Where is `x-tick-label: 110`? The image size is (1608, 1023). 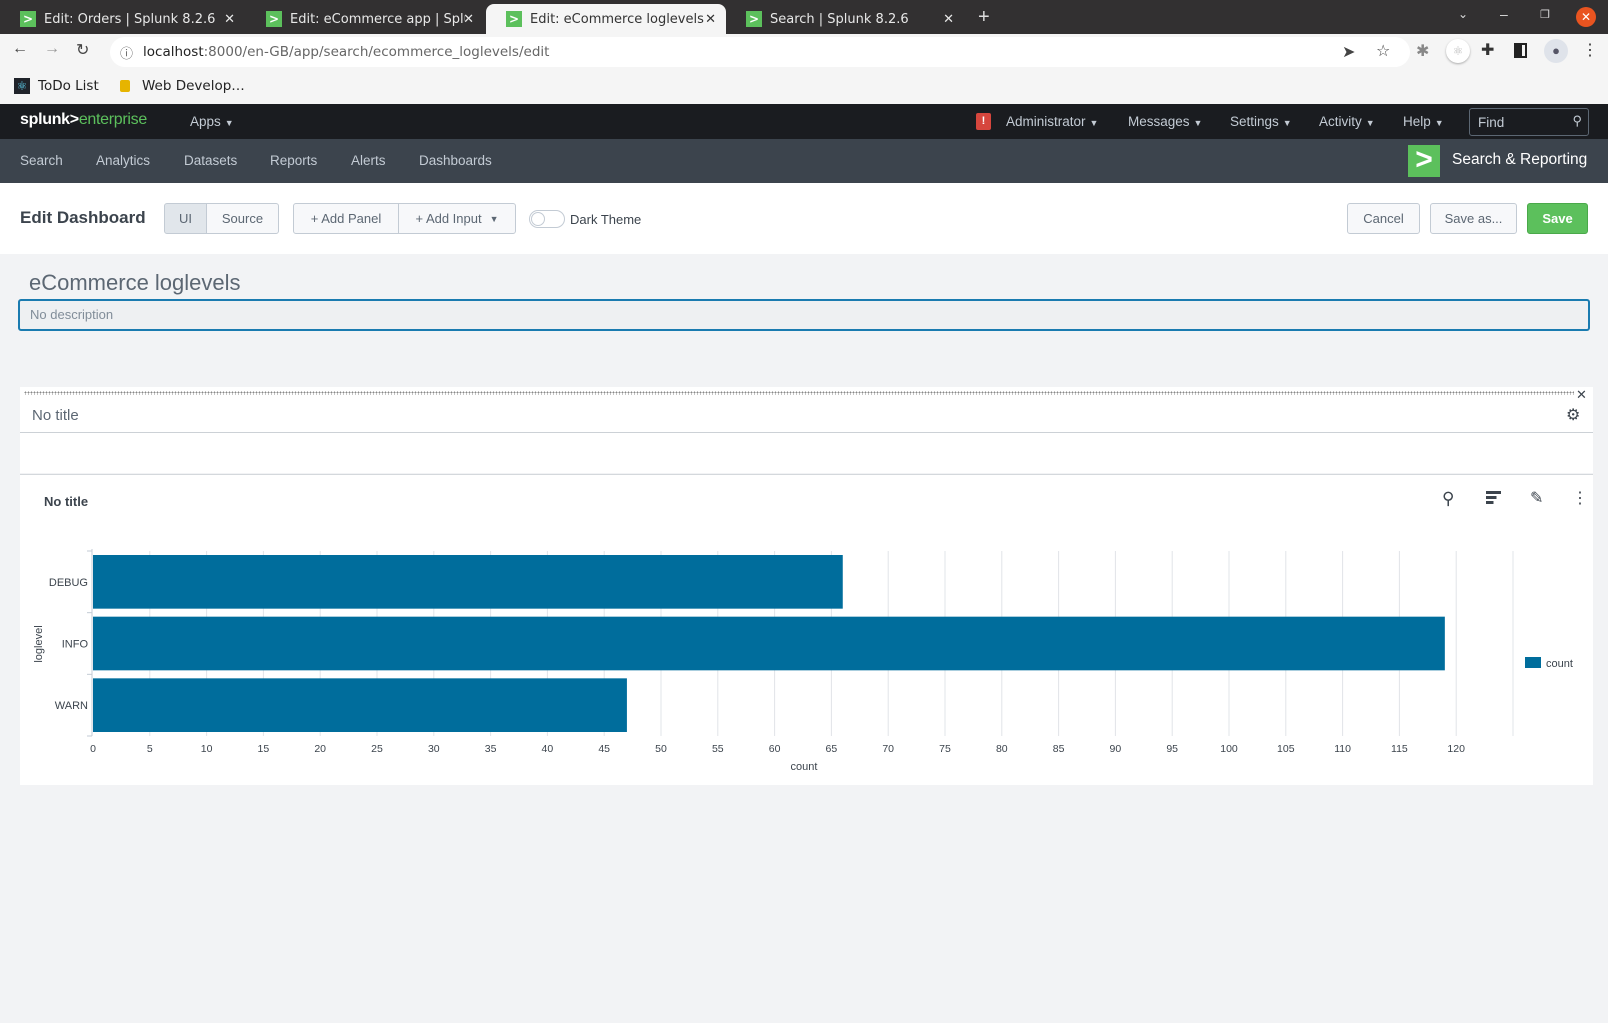
x-tick-label: 110 is located at coordinates (1342, 749).